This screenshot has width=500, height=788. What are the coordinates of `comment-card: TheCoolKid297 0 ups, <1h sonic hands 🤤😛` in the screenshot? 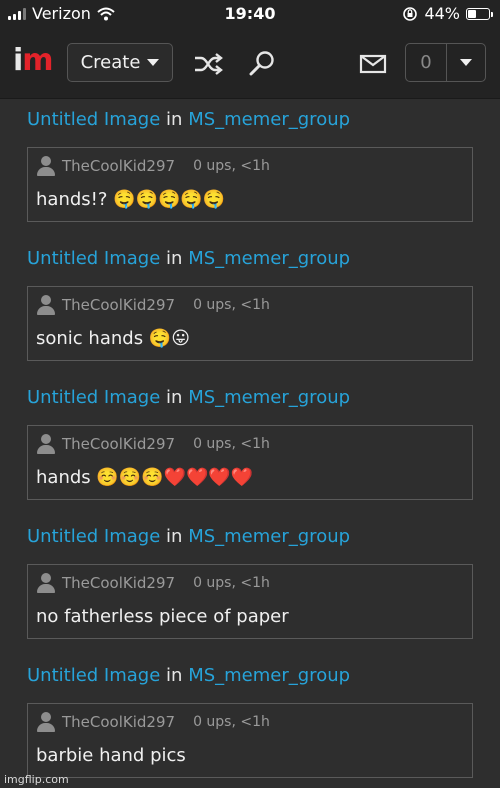 It's located at (250, 323).